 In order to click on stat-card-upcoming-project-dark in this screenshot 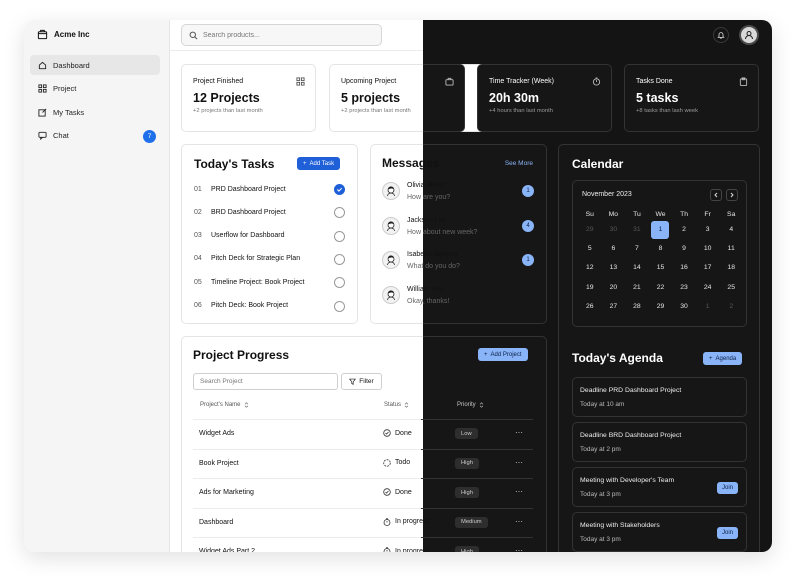, I will do `click(444, 98)`.